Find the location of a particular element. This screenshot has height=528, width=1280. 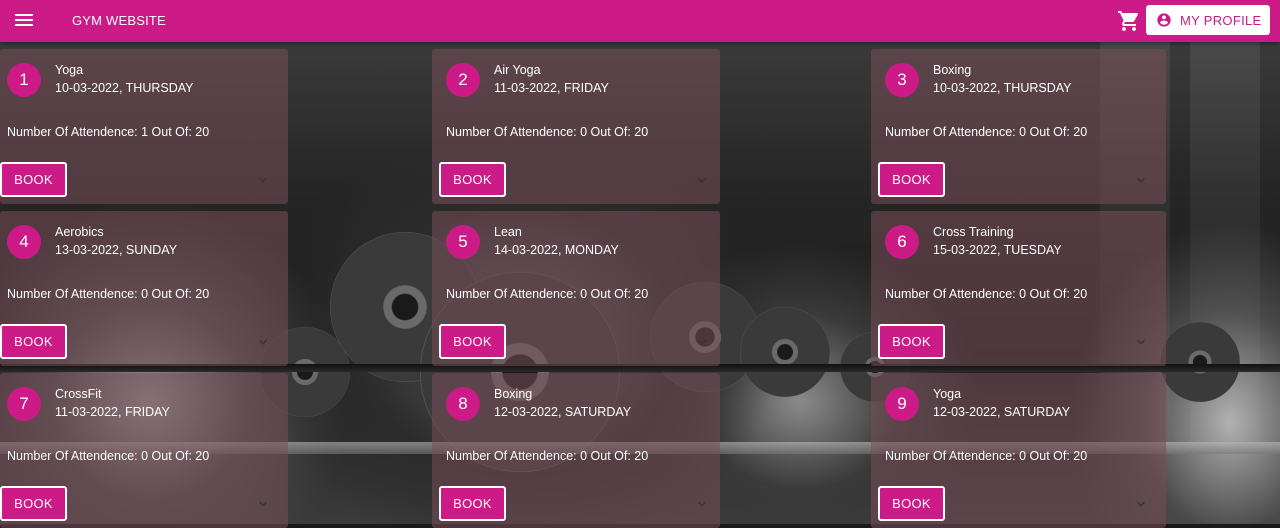

menu-icon is located at coordinates (24, 21).